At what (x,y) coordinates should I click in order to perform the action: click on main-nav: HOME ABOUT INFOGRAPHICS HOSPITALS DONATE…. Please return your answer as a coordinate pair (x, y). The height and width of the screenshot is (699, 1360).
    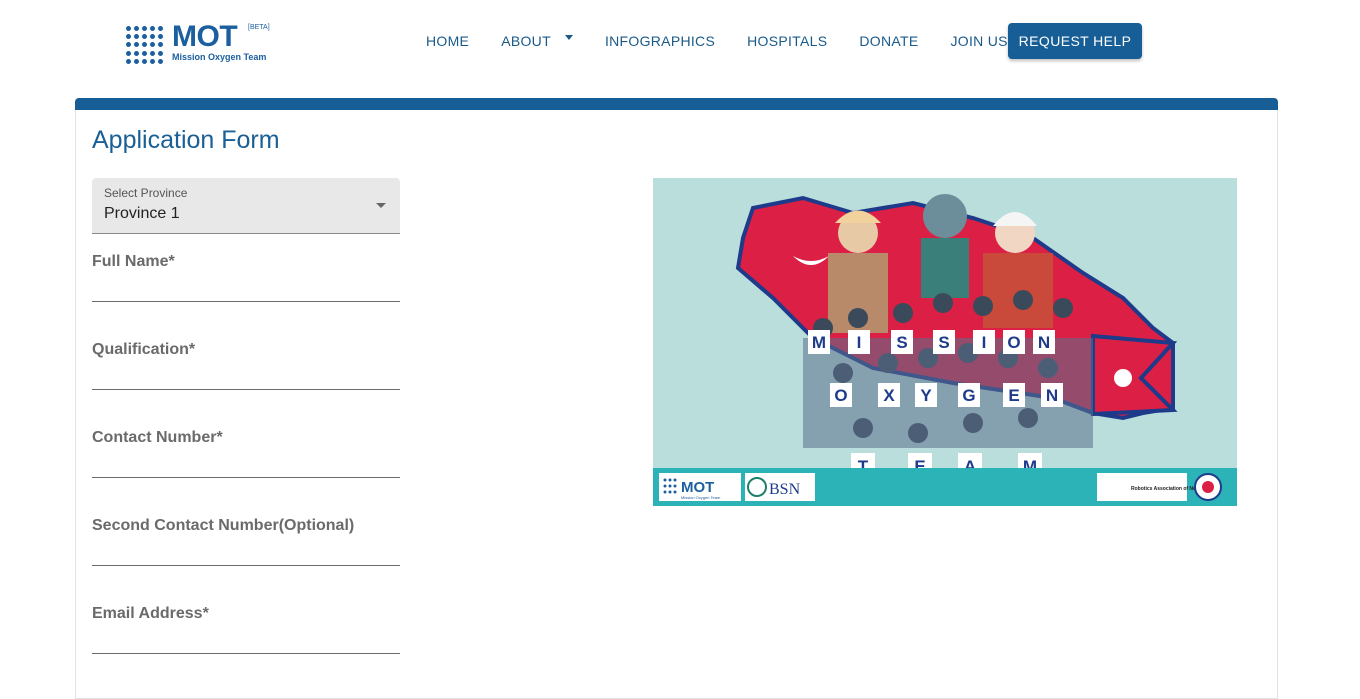
    Looking at the image, I should click on (717, 41).